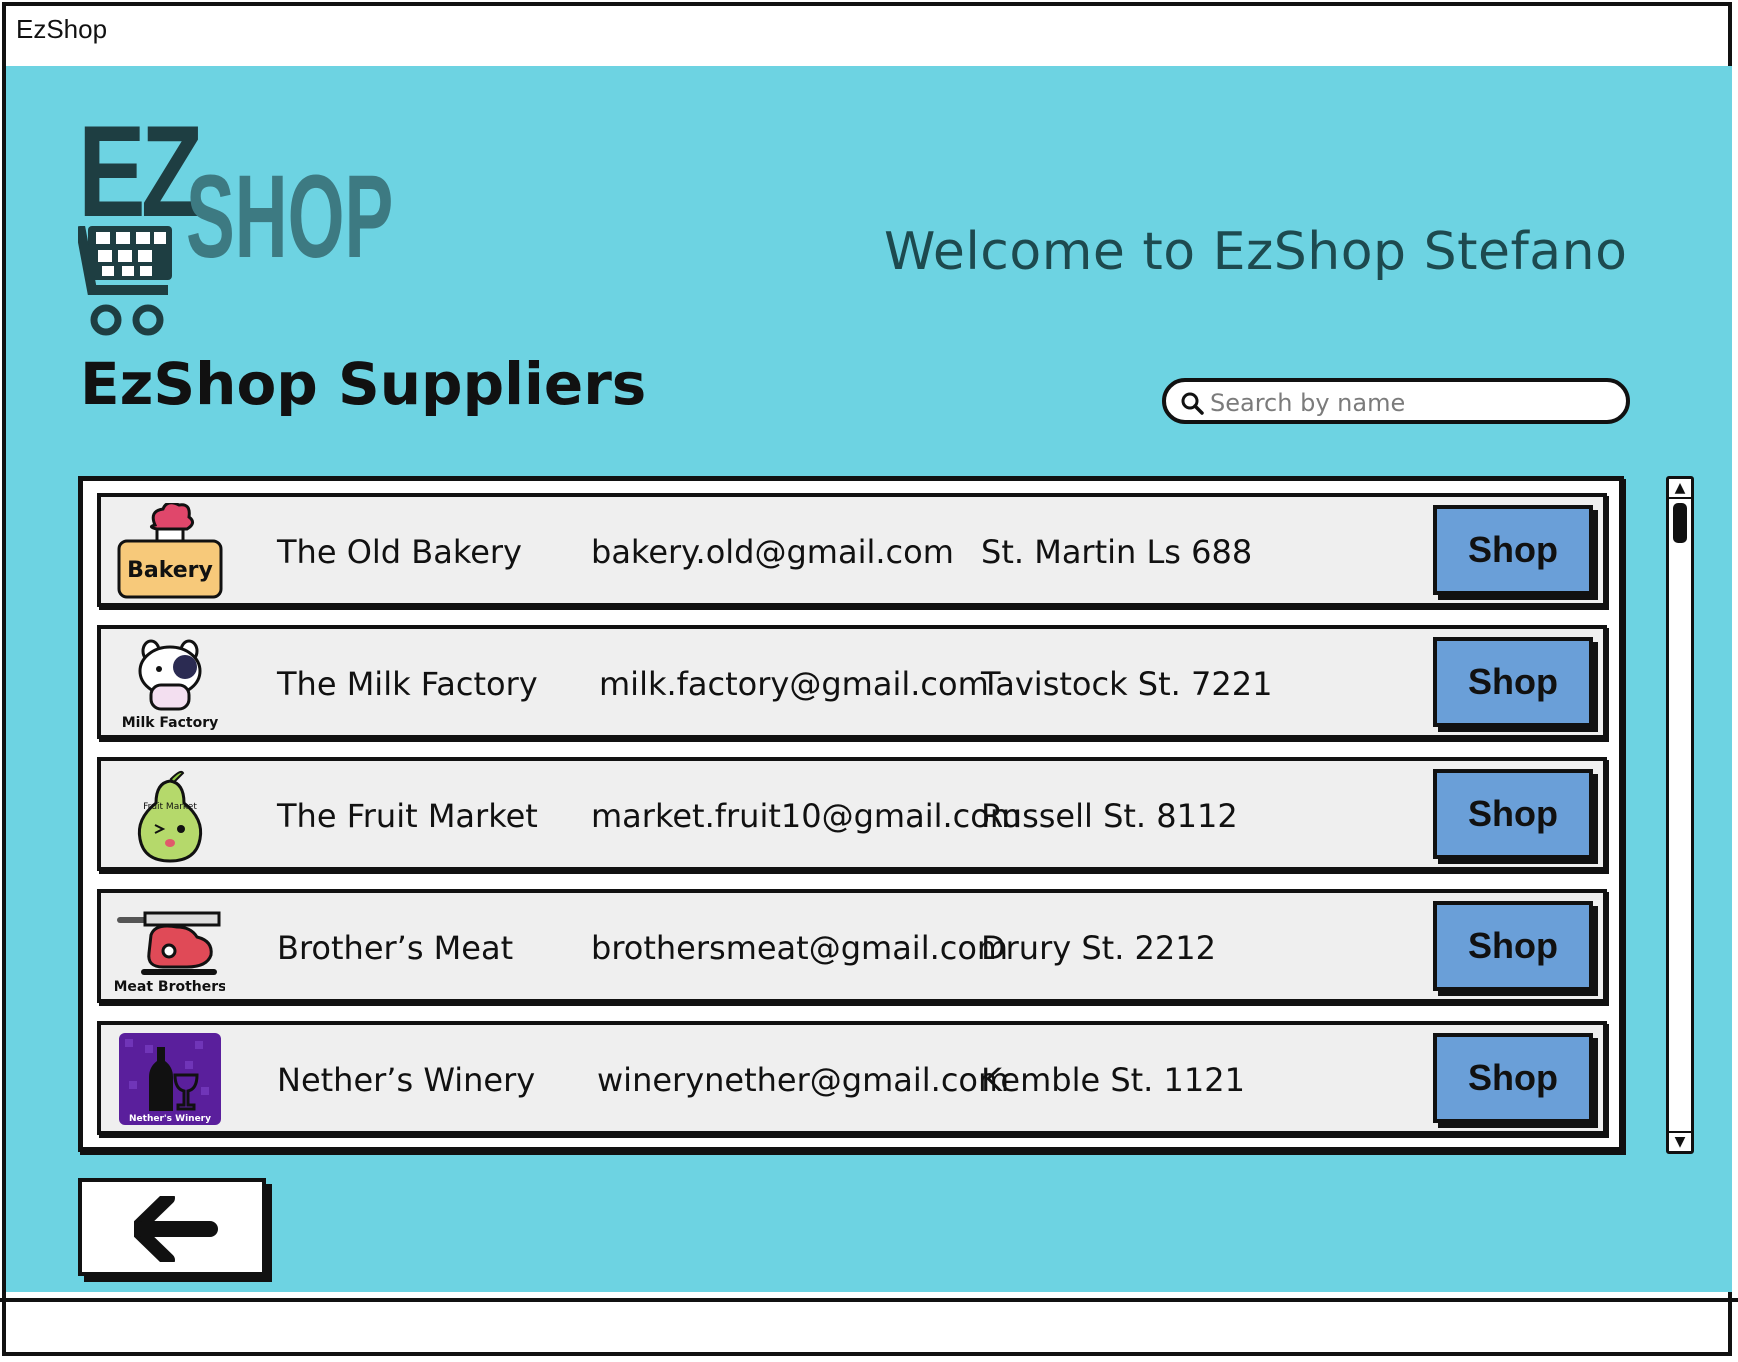 The image size is (1738, 1362). Describe the element at coordinates (1256, 252) in the screenshot. I see `welcome-message: Welcome to EzShop Stefano` at that location.